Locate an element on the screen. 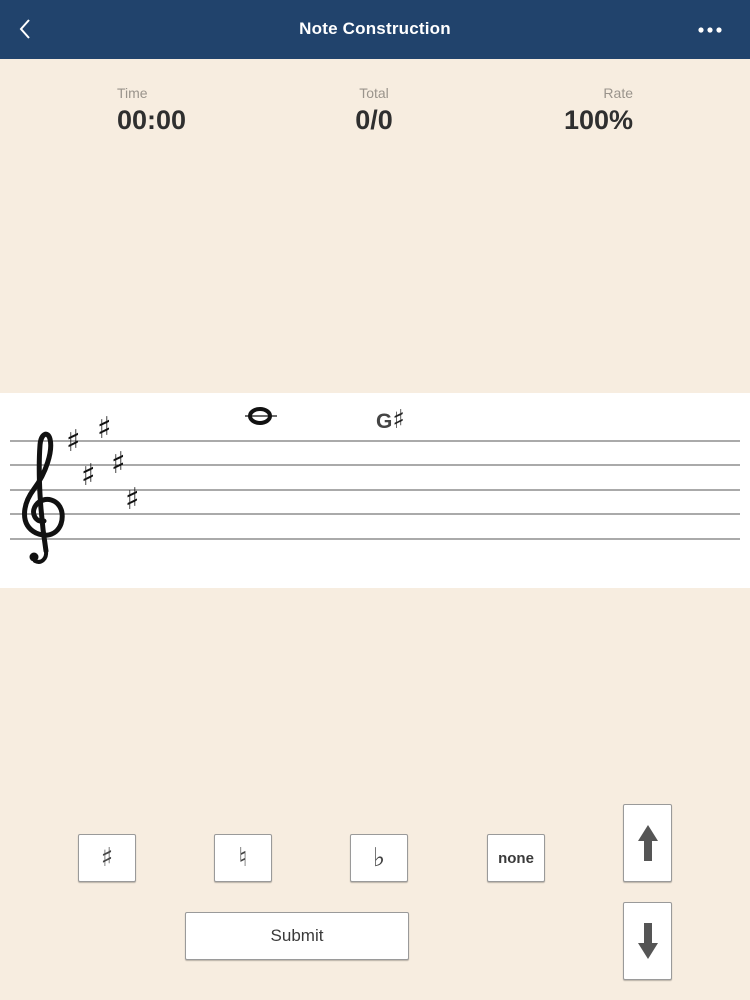  flat-button: ♭ is located at coordinates (379, 858).